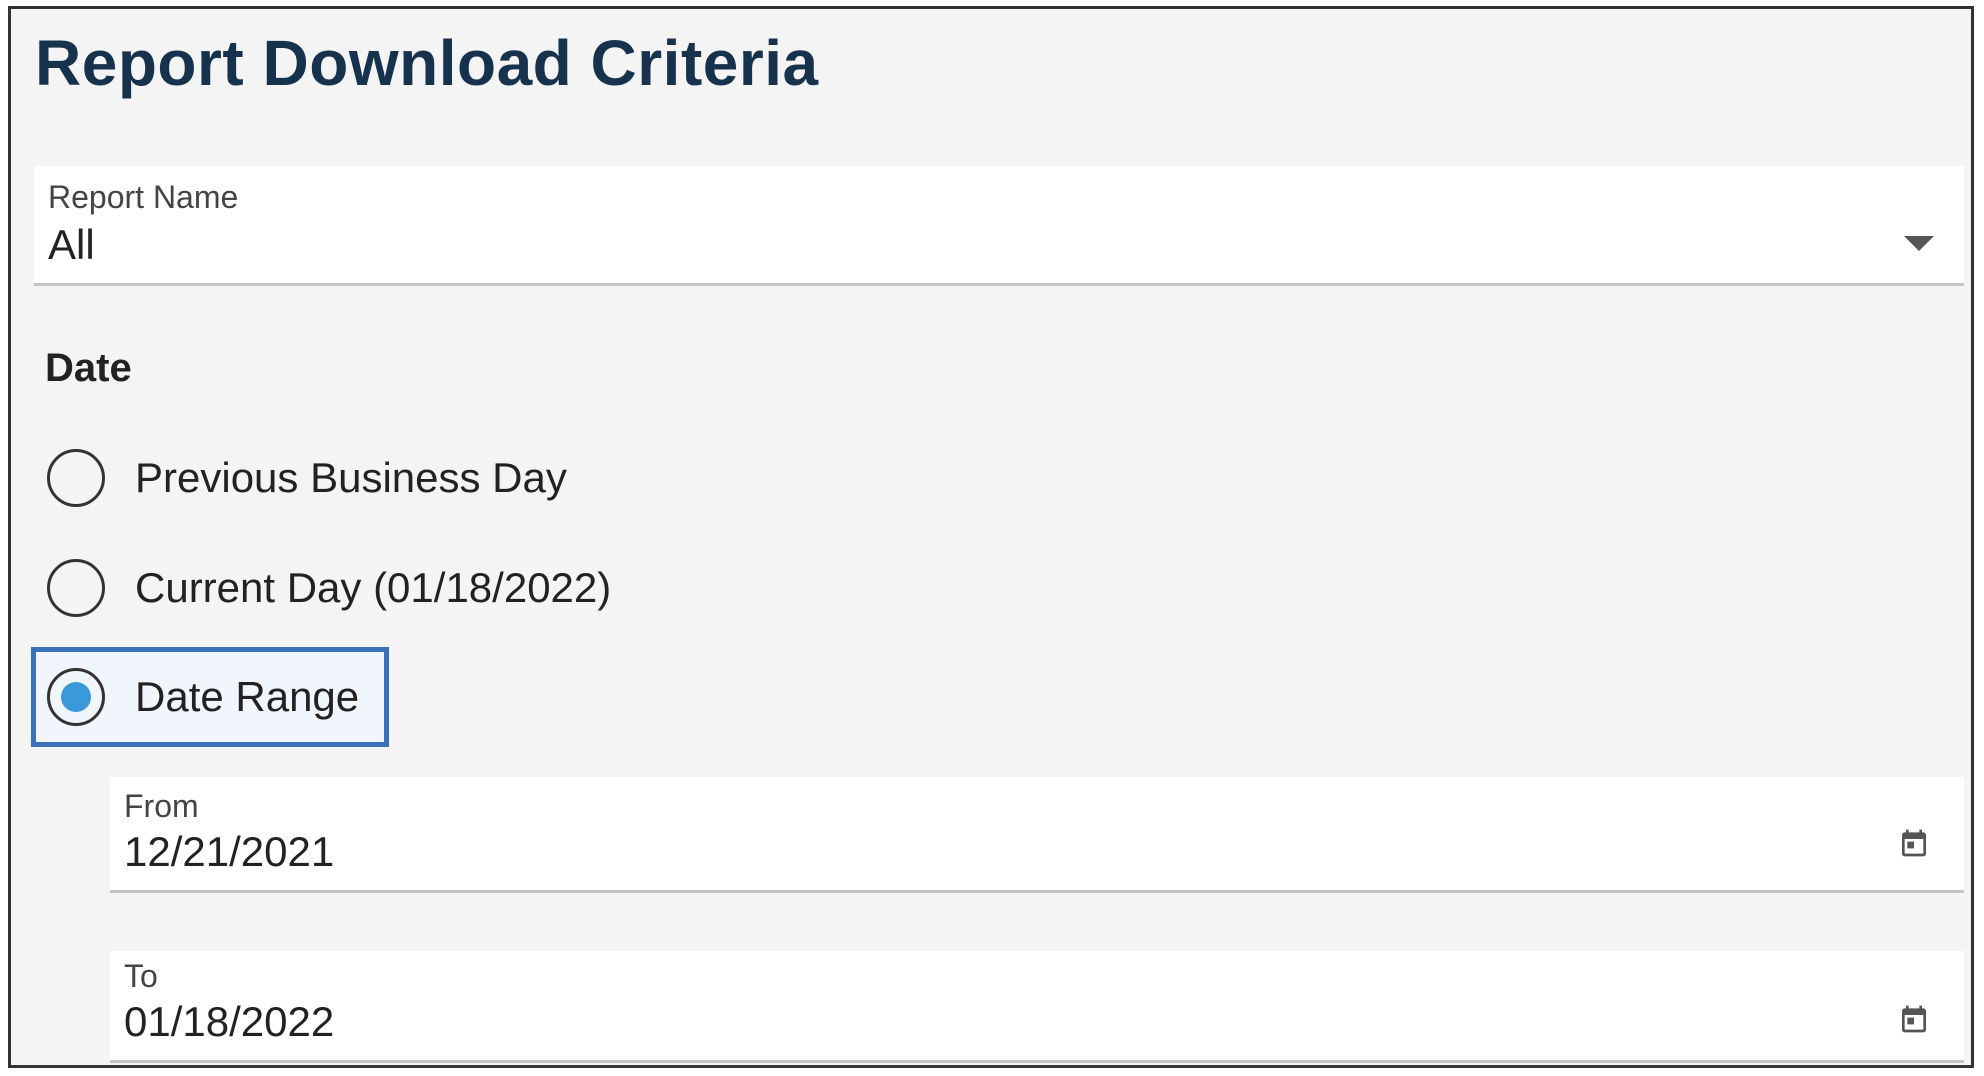  Describe the element at coordinates (1037, 1007) in the screenshot. I see `to-date-field: To 01/18/2022` at that location.